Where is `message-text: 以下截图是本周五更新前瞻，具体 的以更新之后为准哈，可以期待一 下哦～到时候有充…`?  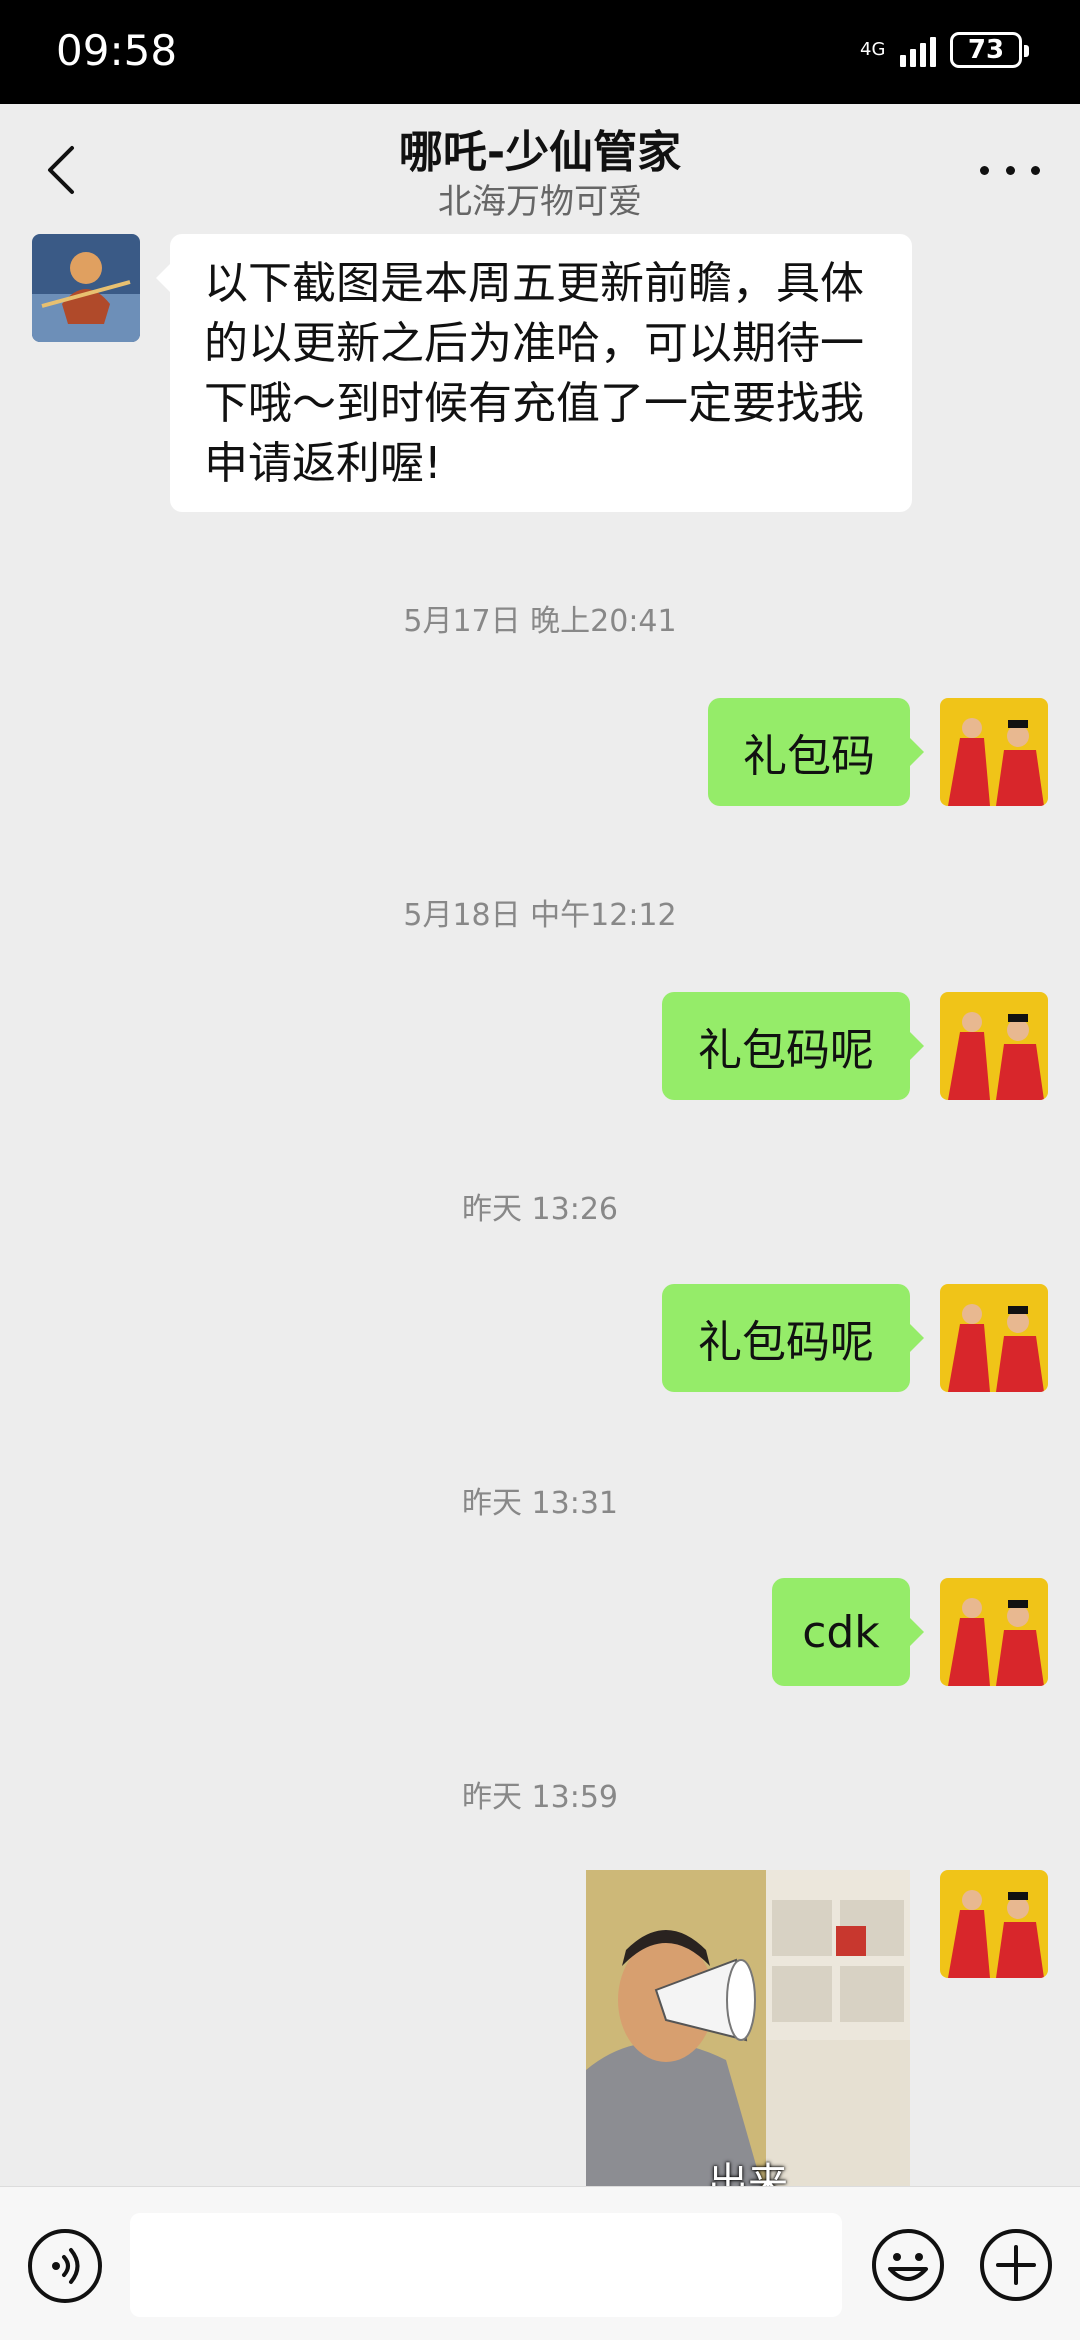
message-text: 以下截图是本周五更新前瞻，具体 的以更新之后为准哈，可以期待一 下哦～到时候有充… is located at coordinates (534, 373).